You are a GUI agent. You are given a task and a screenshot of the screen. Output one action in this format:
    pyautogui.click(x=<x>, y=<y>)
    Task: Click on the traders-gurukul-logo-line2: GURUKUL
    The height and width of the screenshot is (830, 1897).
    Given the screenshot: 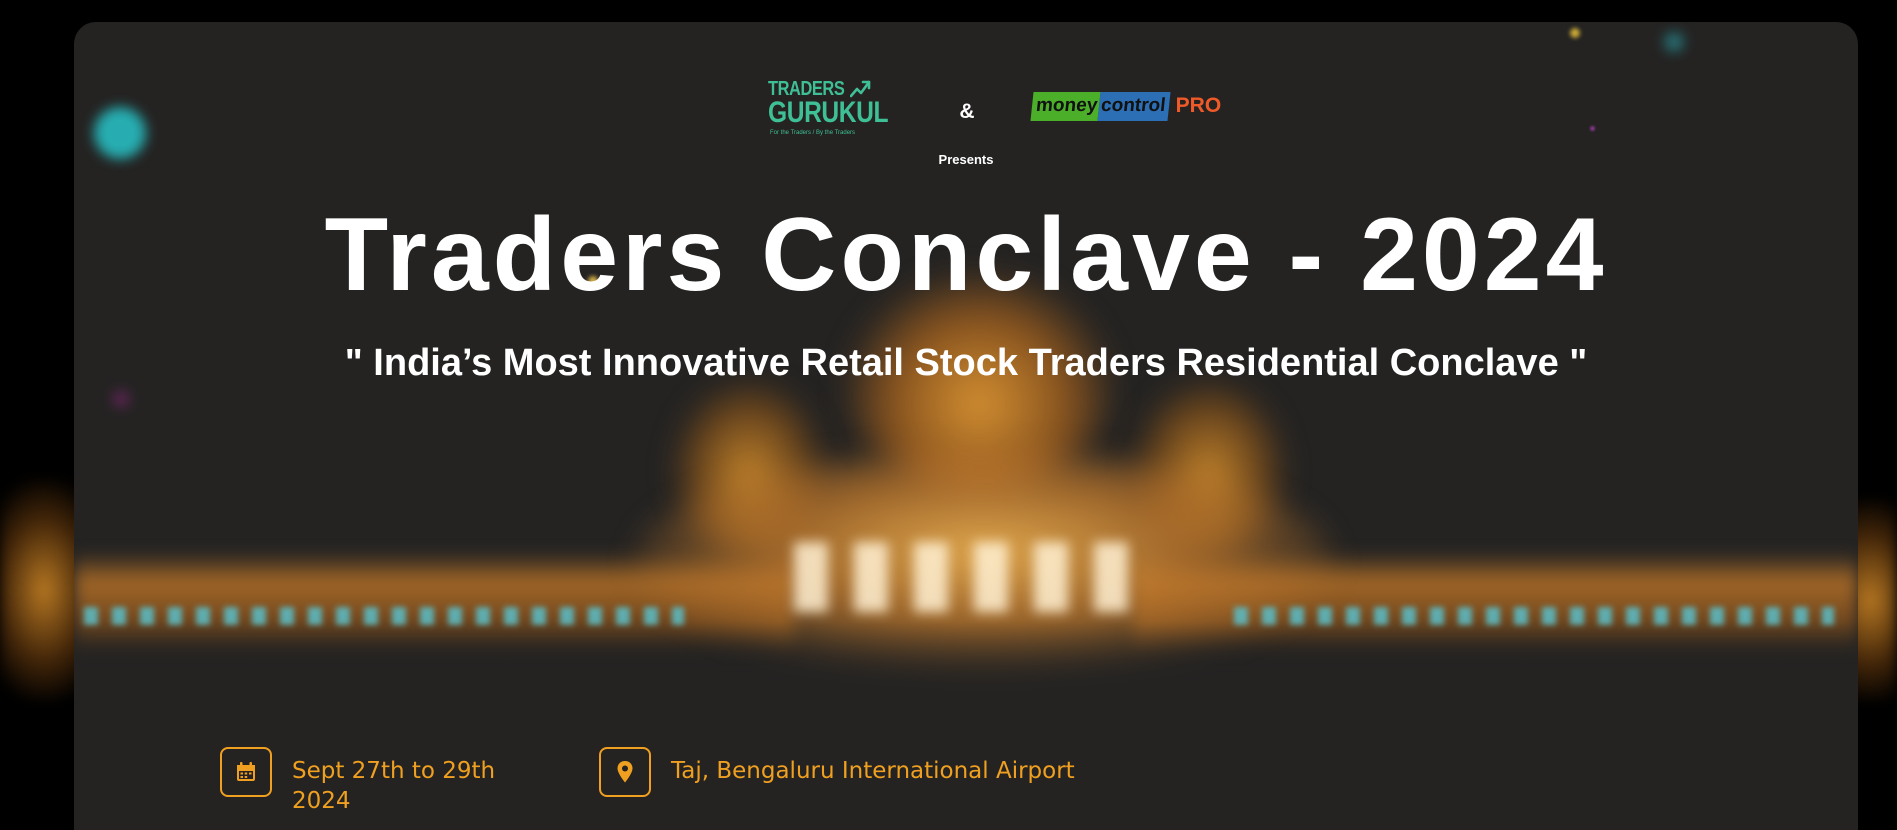 What is the action you would take?
    pyautogui.click(x=828, y=112)
    